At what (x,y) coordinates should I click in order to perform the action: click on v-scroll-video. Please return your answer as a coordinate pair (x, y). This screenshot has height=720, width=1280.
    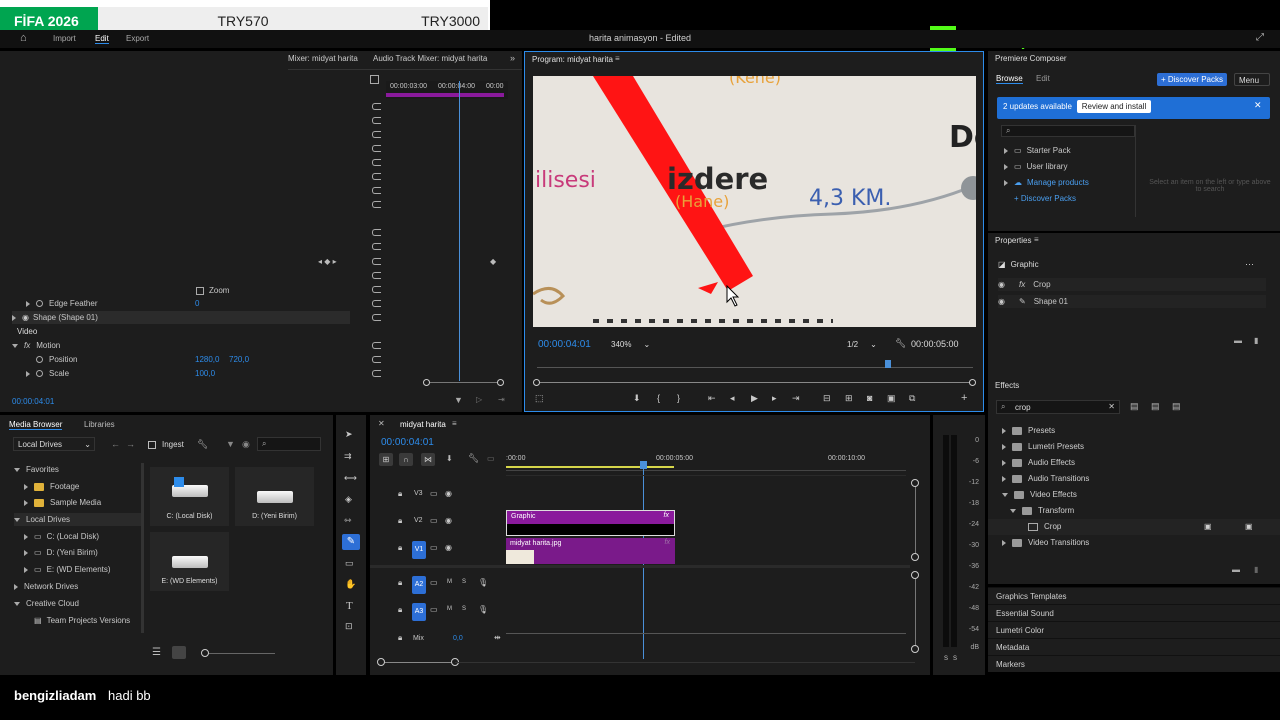
    Looking at the image, I should click on (915, 520).